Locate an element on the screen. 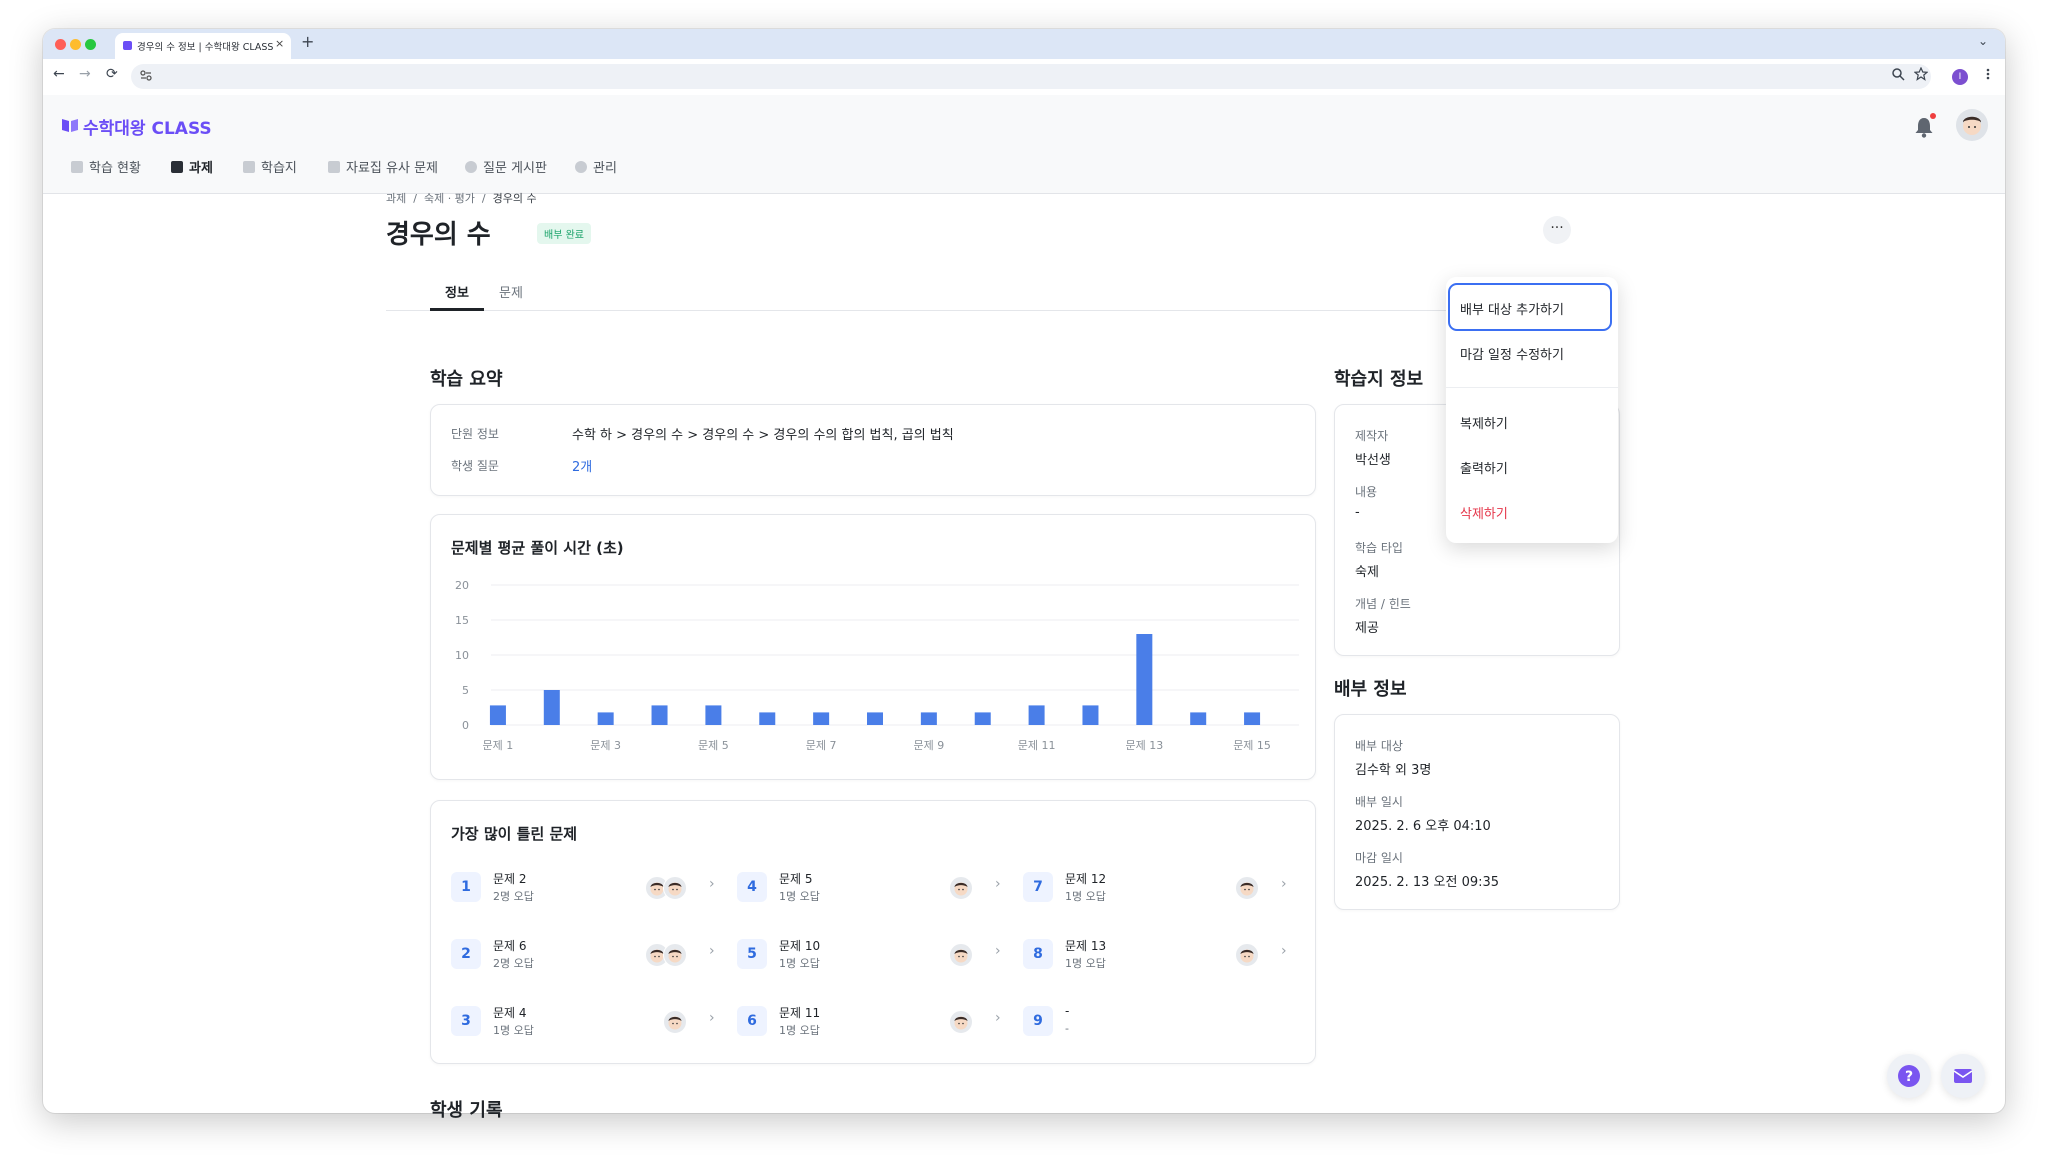 The width and height of the screenshot is (2048, 1171). nav-management: 관리 is located at coordinates (596, 166).